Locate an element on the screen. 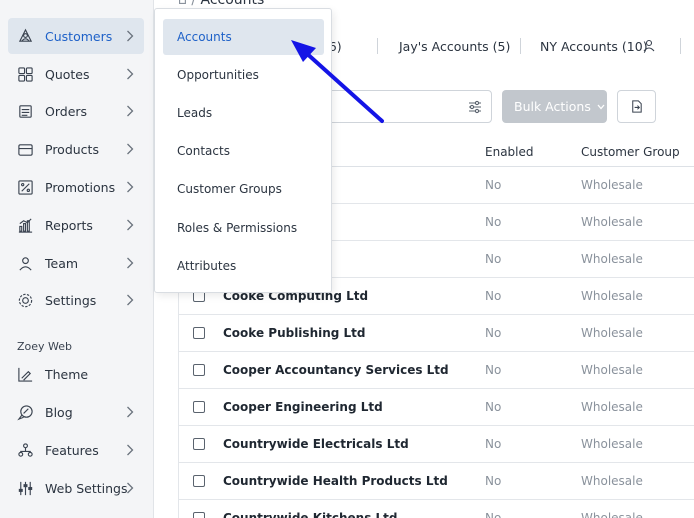  column-header-enabled: Enabled is located at coordinates (509, 152).